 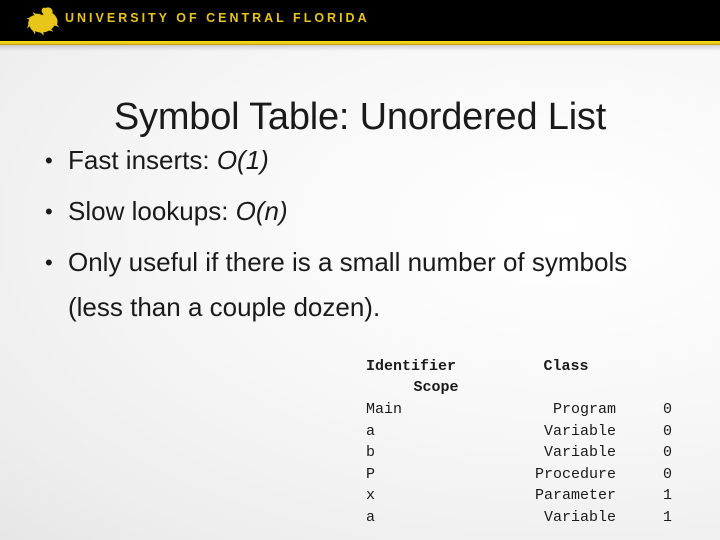 I want to click on symbol-table-header-line-2: Scope, so click(x=521, y=387).